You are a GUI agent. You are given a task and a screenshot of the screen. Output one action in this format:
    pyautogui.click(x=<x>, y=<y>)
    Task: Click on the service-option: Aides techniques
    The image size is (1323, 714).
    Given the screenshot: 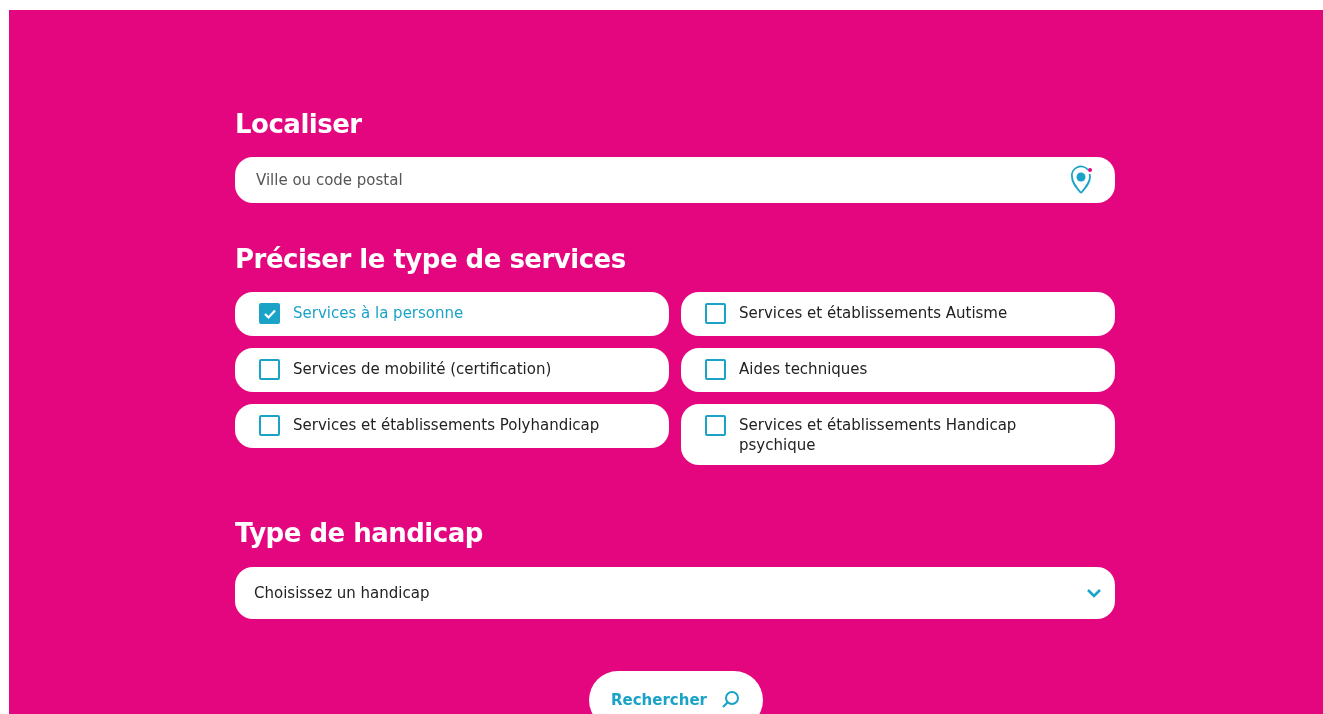 What is the action you would take?
    pyautogui.click(x=898, y=370)
    